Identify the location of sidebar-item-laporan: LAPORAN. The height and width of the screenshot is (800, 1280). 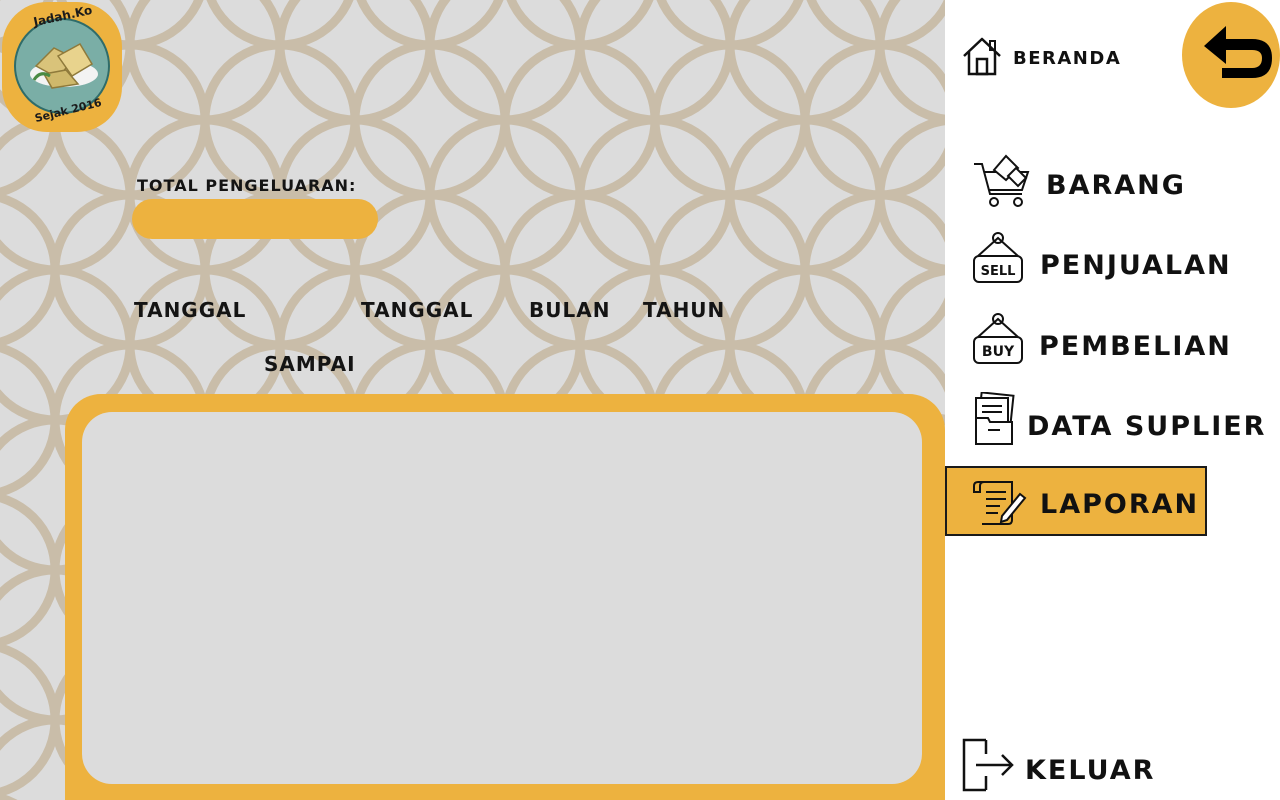
(1076, 501).